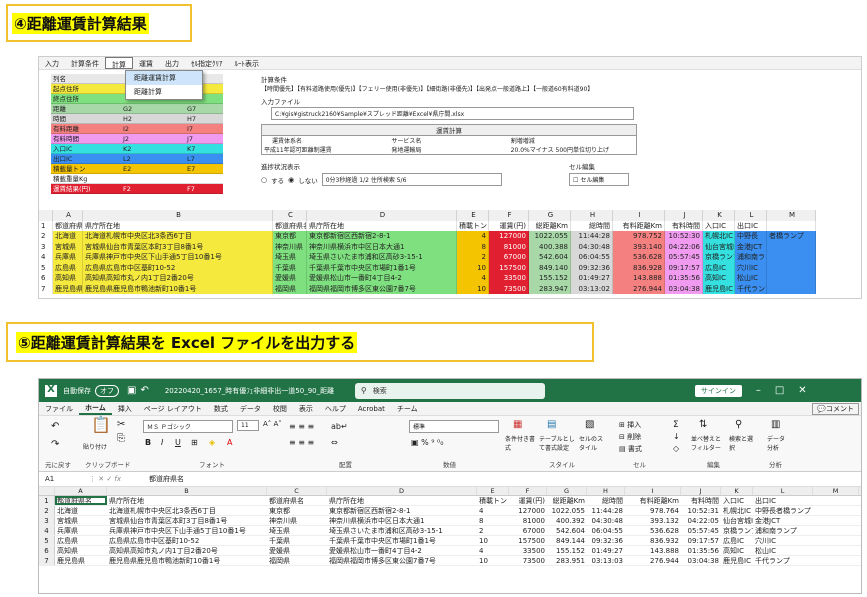 Image resolution: width=867 pixels, height=597 pixels. Describe the element at coordinates (382, 257) in the screenshot. I see `cell: 埼玉県さいたま市浦和区高砂3-15-1` at that location.